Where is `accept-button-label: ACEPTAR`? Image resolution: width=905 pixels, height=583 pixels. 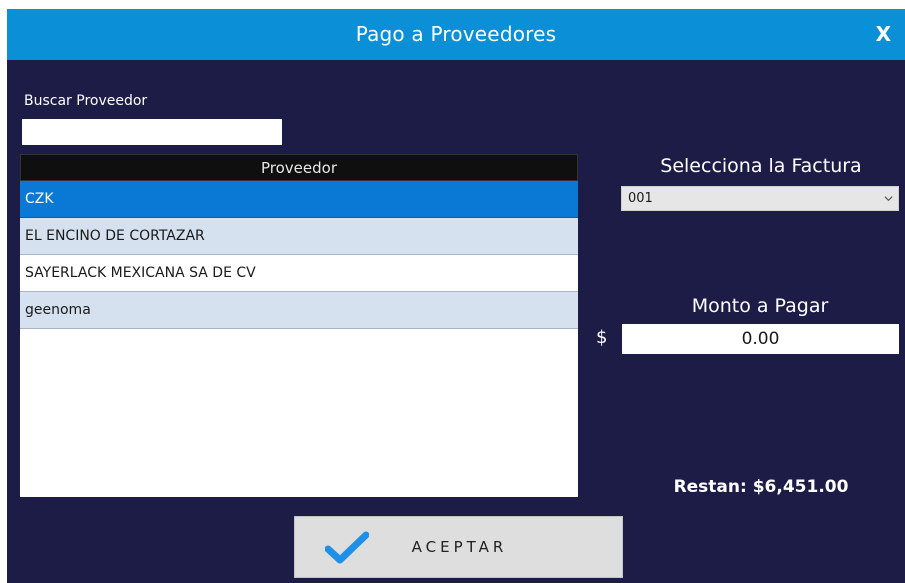 accept-button-label: ACEPTAR is located at coordinates (459, 547).